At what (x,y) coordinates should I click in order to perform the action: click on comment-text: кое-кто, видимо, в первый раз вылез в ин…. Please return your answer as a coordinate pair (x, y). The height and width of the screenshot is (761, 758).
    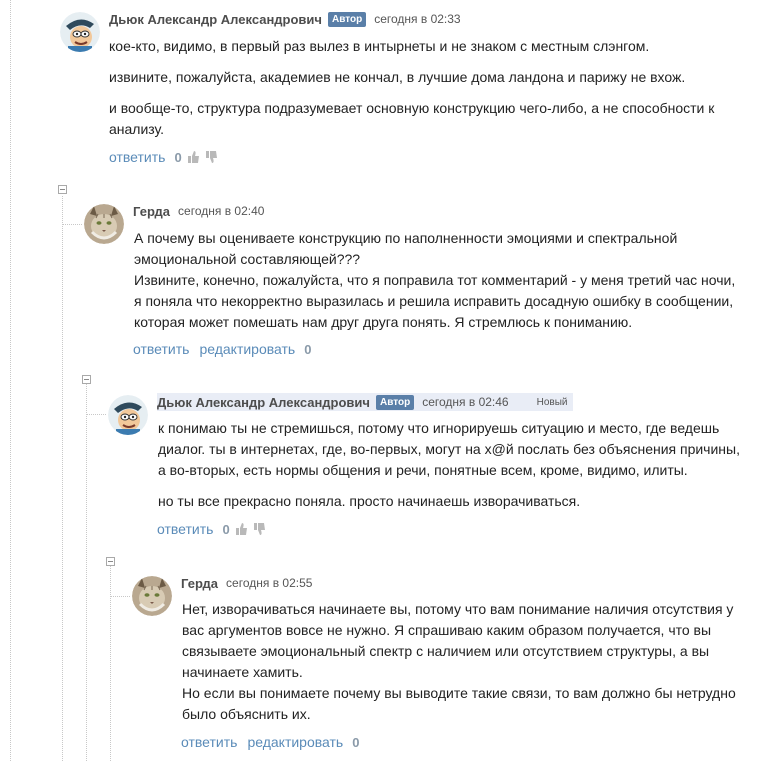
    Looking at the image, I should click on (379, 46).